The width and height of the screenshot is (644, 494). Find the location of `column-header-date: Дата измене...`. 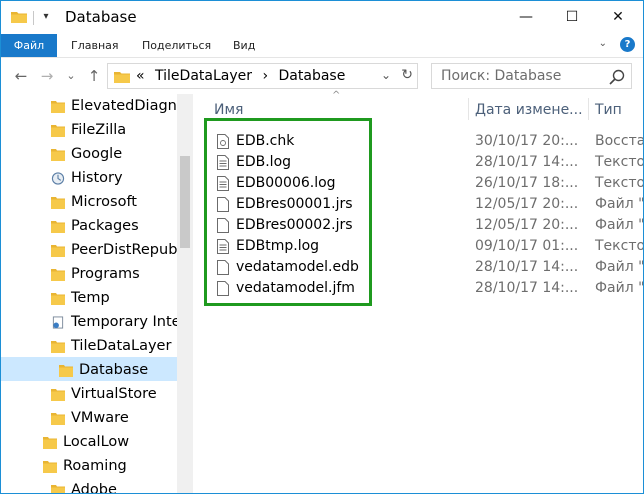

column-header-date: Дата измене... is located at coordinates (529, 110).